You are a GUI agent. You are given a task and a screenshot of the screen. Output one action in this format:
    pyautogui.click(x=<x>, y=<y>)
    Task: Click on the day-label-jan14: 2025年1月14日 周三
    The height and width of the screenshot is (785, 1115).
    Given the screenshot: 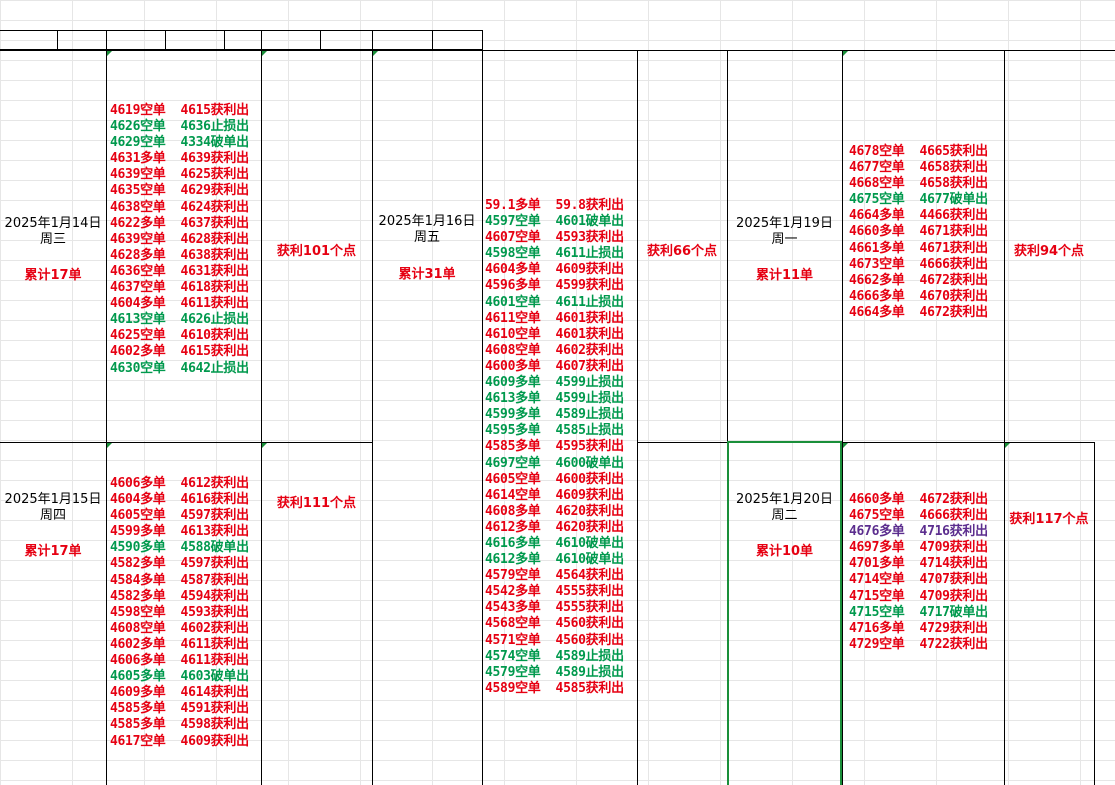 What is the action you would take?
    pyautogui.click(x=53, y=232)
    